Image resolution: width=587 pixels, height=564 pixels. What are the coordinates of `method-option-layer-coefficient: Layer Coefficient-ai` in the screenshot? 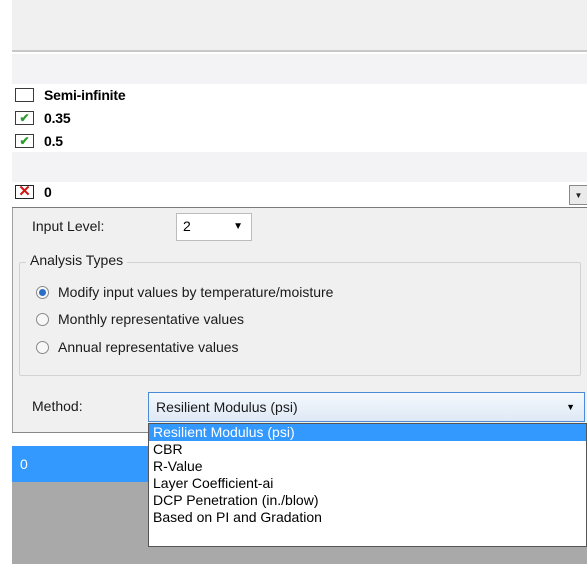 It's located at (367, 483).